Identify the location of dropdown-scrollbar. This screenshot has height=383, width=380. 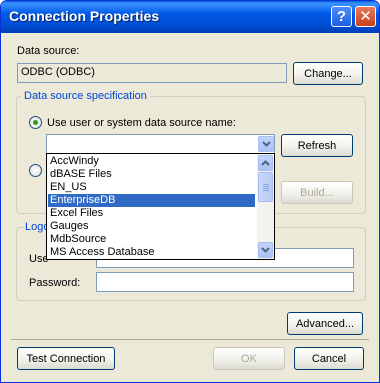
(265, 206).